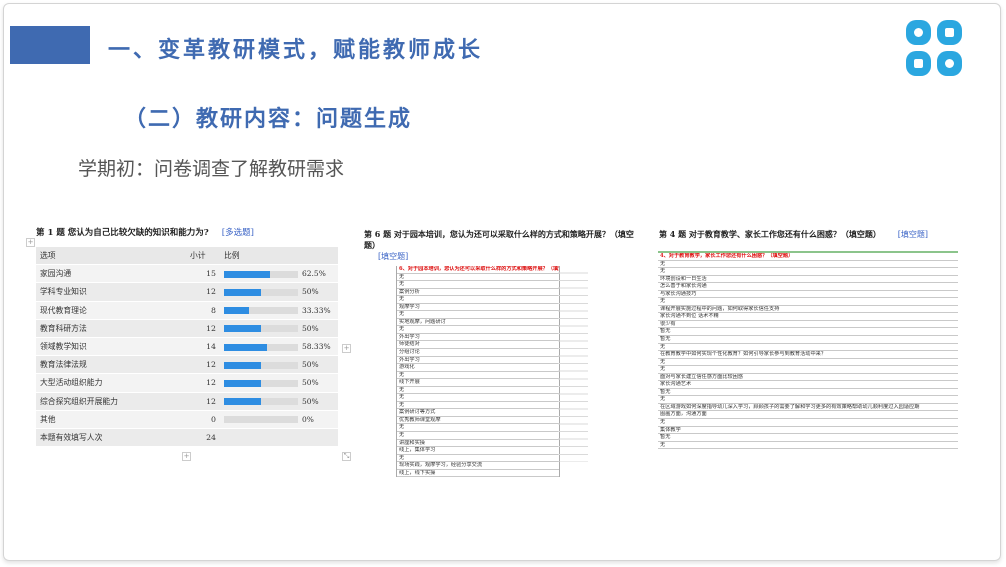 Image resolution: width=1006 pixels, height=567 pixels. Describe the element at coordinates (279, 438) in the screenshot. I see `total-empty` at that location.